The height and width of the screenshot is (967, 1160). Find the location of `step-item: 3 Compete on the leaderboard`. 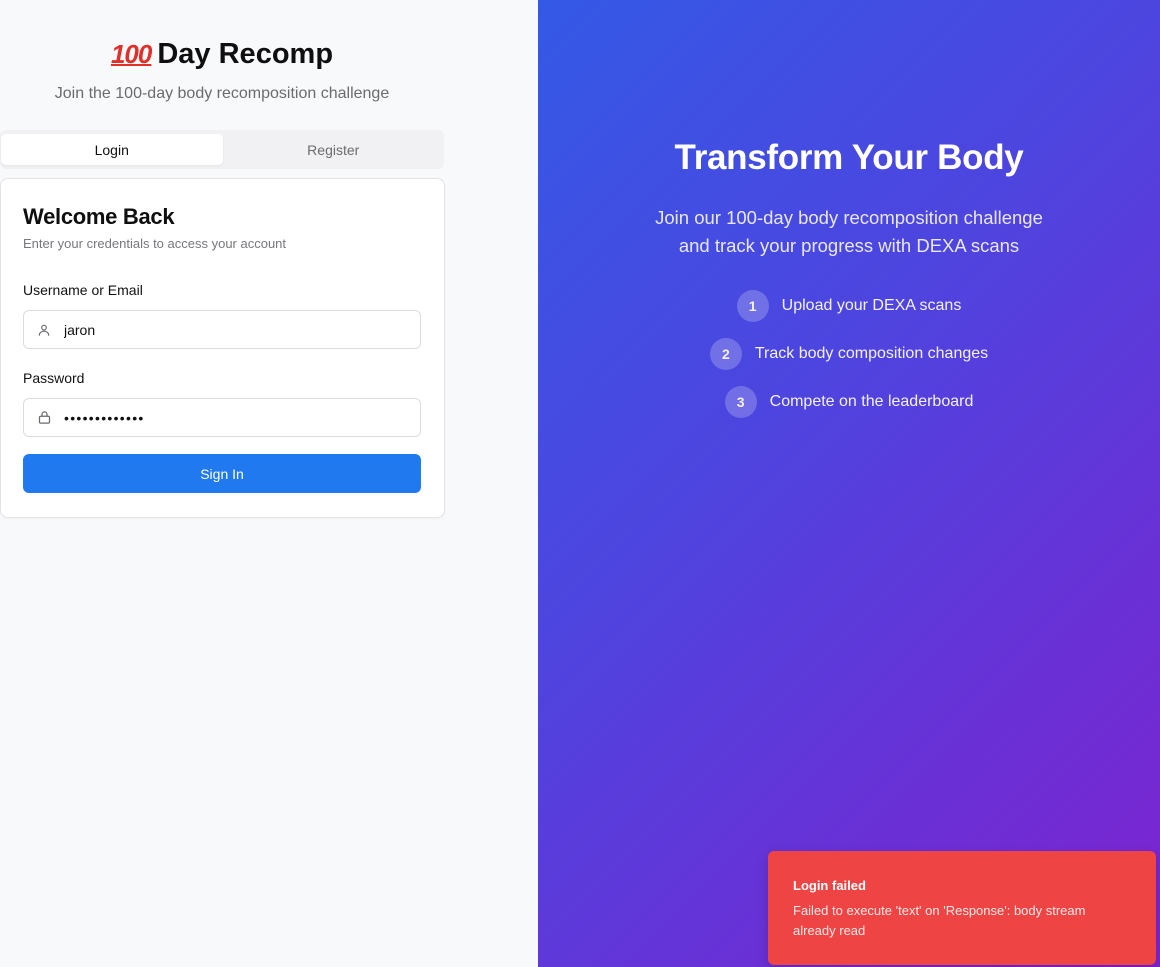

step-item: 3 Compete on the leaderboard is located at coordinates (849, 402).